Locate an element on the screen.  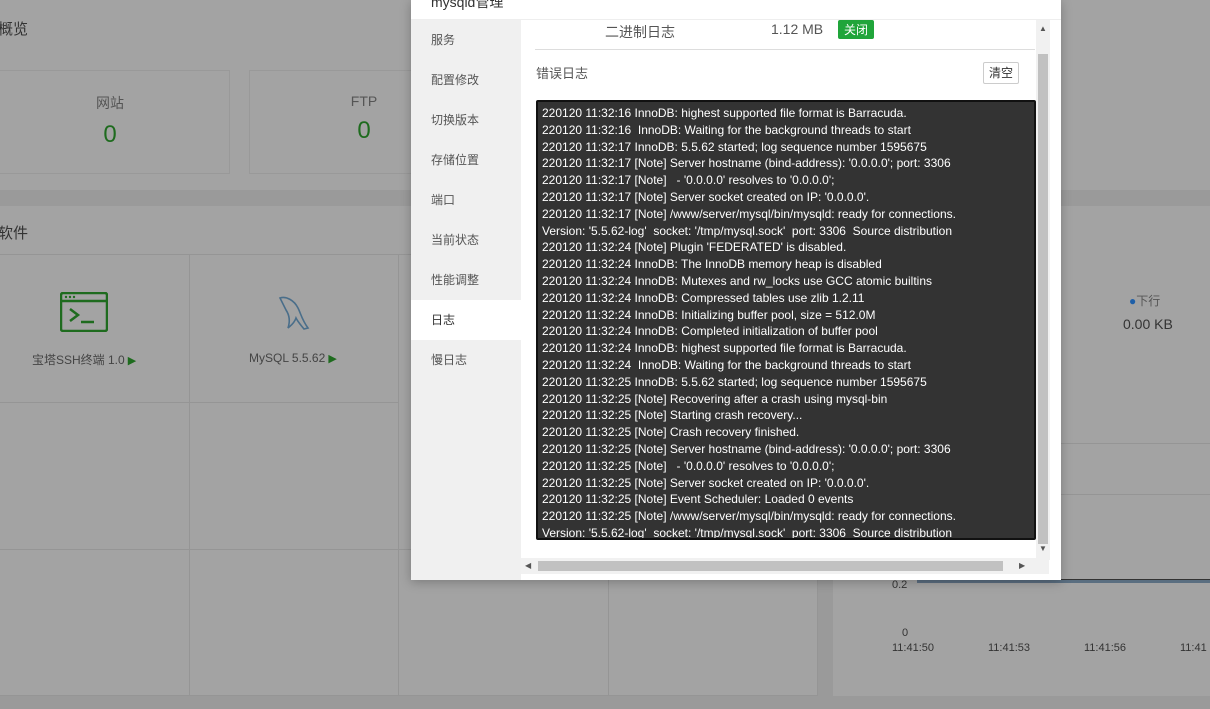
software-label: 宝塔SSH终端 1.0 ▶ is located at coordinates (84, 359).